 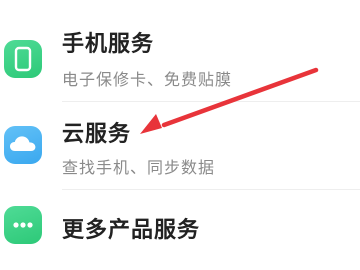 What do you see at coordinates (23, 145) in the screenshot?
I see `cloud-icon` at bounding box center [23, 145].